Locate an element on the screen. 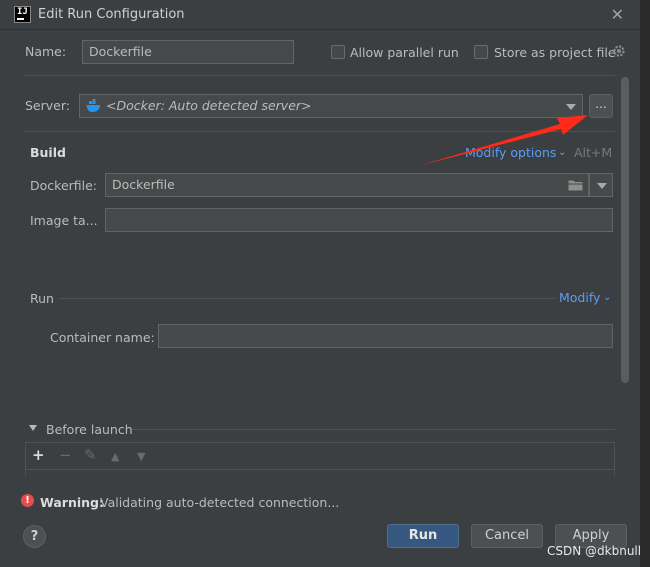 Image resolution: width=650 pixels, height=567 pixels. server-separator is located at coordinates (319, 131).